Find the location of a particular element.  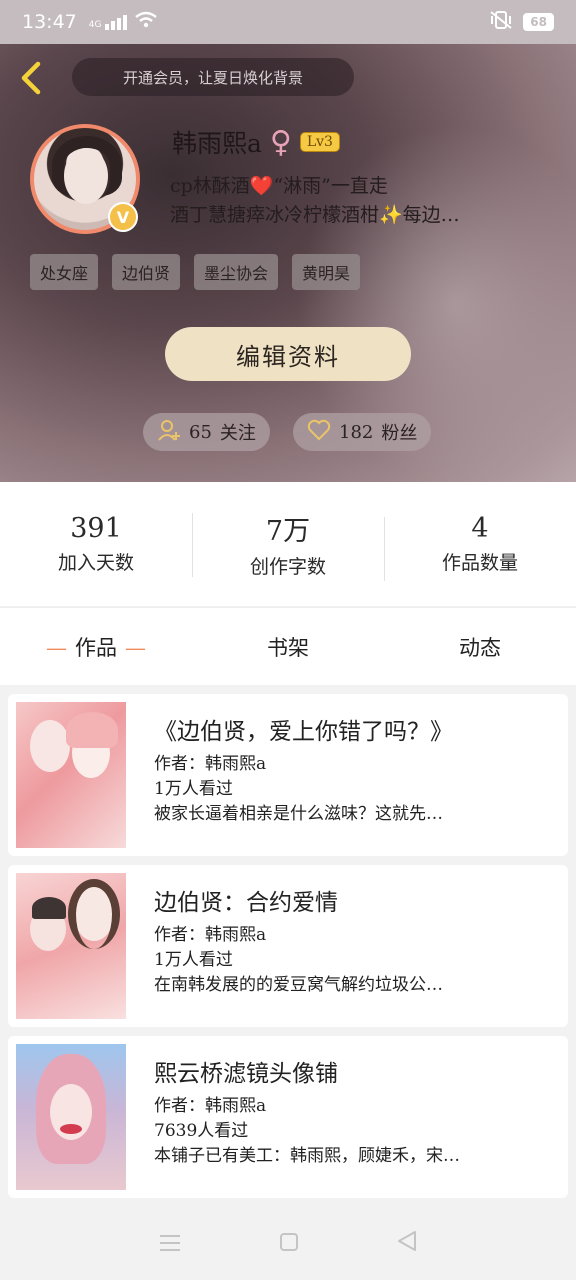

stats-bar: 391 加入天数 7万 创作字数 4 作品数量 is located at coordinates (288, 544).